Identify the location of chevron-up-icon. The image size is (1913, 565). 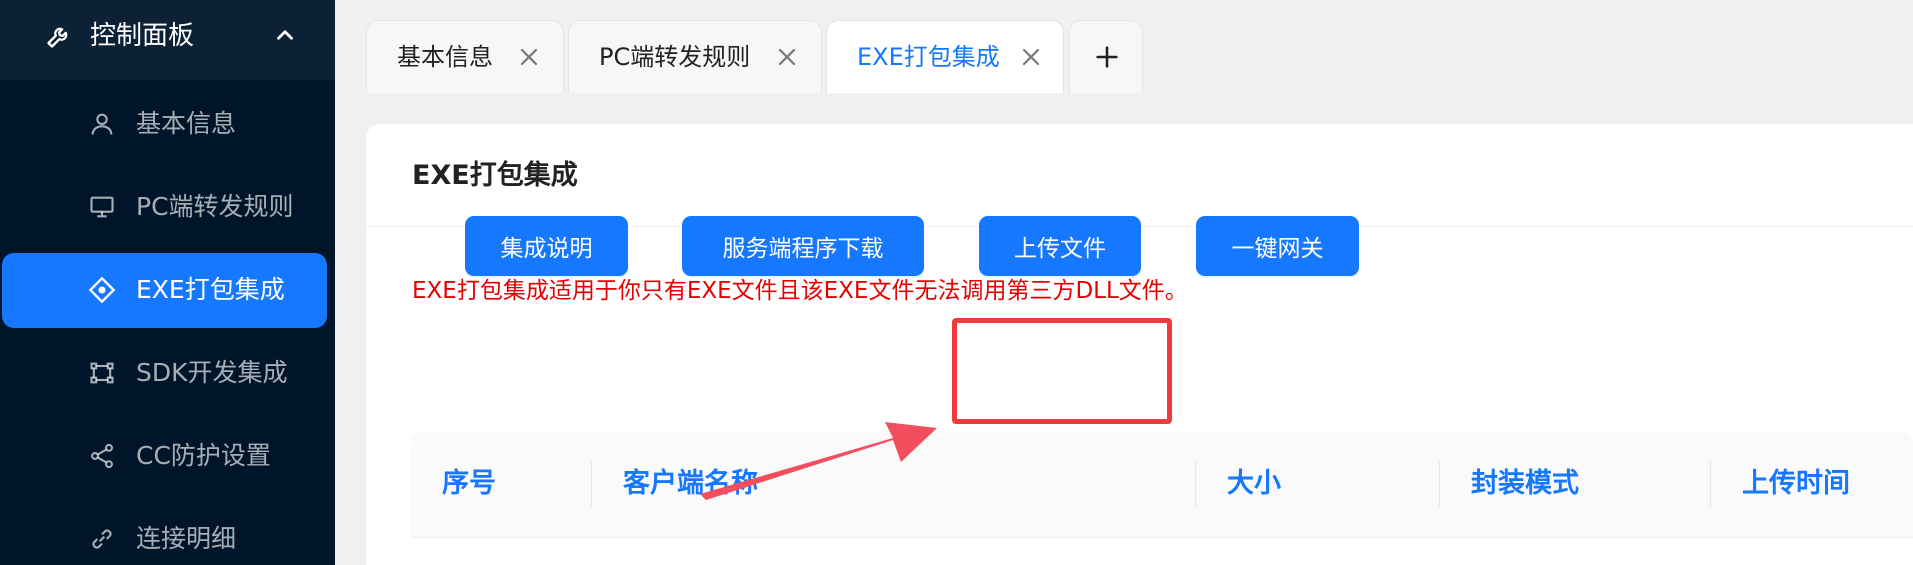
(285, 35).